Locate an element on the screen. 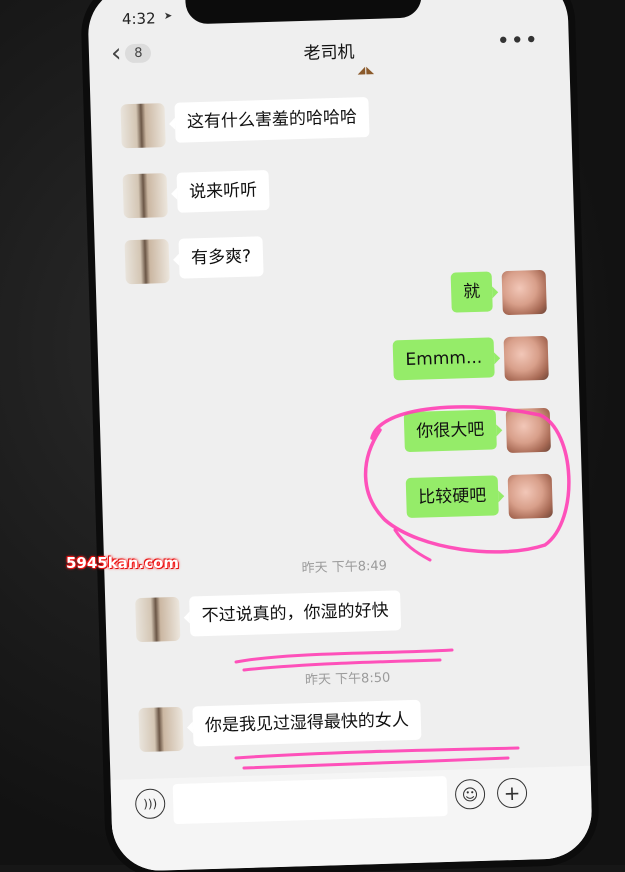 This screenshot has width=625, height=872. message-bubble: 就 is located at coordinates (471, 292).